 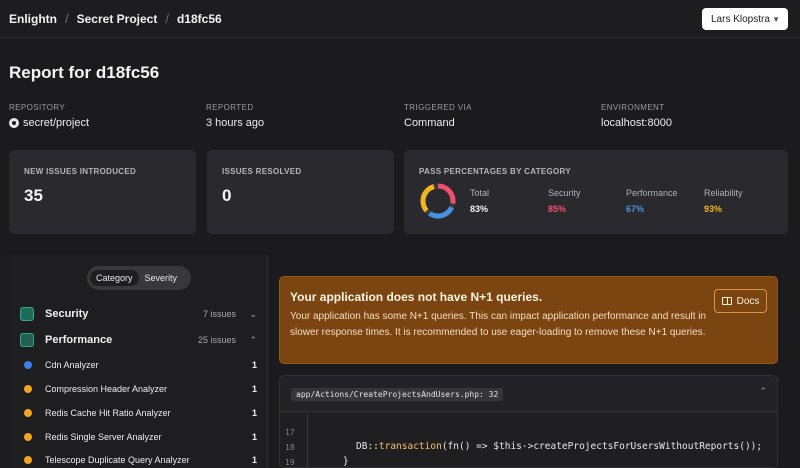 I want to click on issues-resolved-card: Issues resolved 0, so click(x=300, y=192).